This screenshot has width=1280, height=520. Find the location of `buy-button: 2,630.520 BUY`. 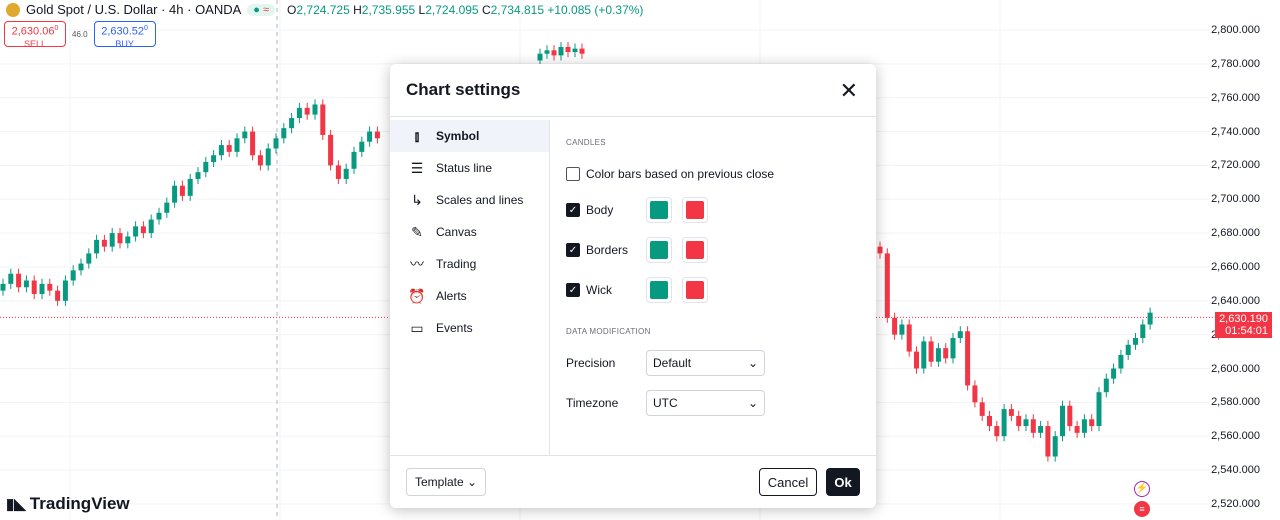

buy-button: 2,630.520 BUY is located at coordinates (124, 35).